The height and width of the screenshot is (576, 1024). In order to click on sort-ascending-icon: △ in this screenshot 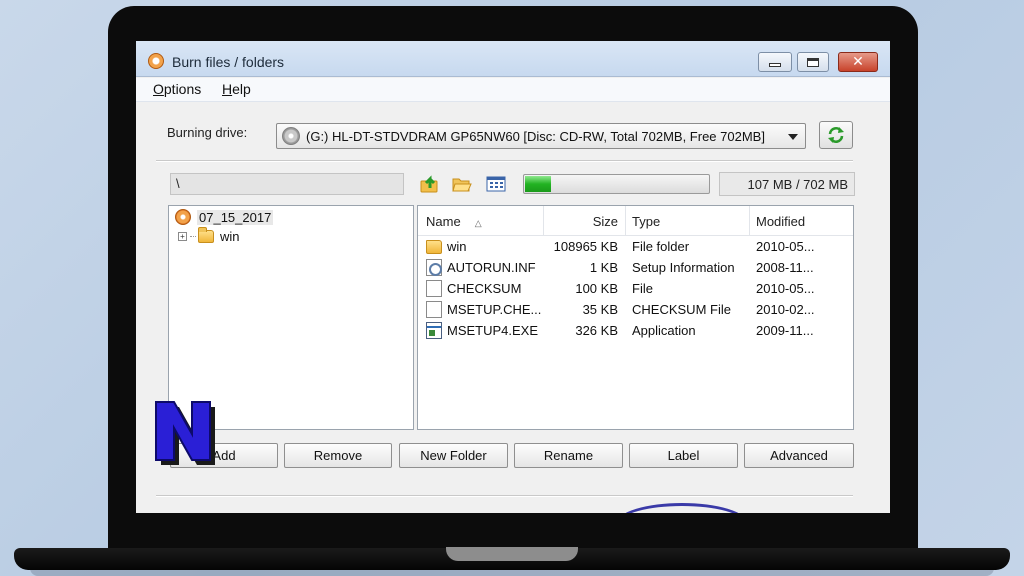, I will do `click(478, 223)`.